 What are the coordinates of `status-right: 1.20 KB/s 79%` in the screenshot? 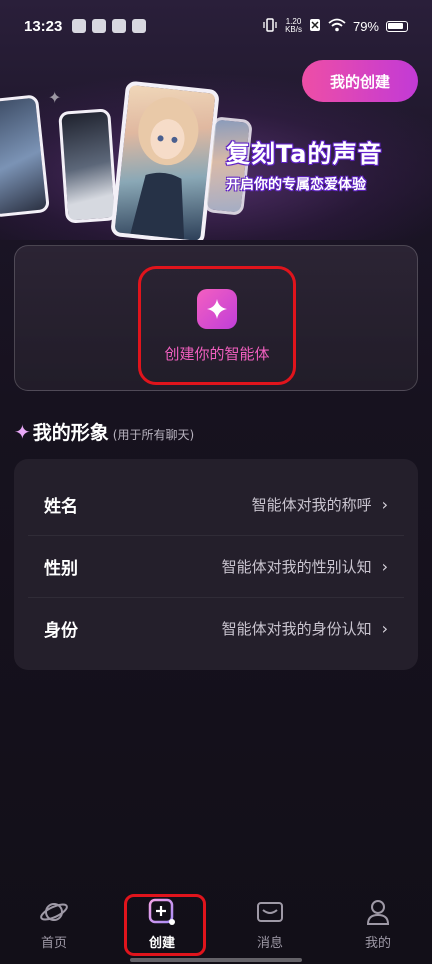 It's located at (335, 26).